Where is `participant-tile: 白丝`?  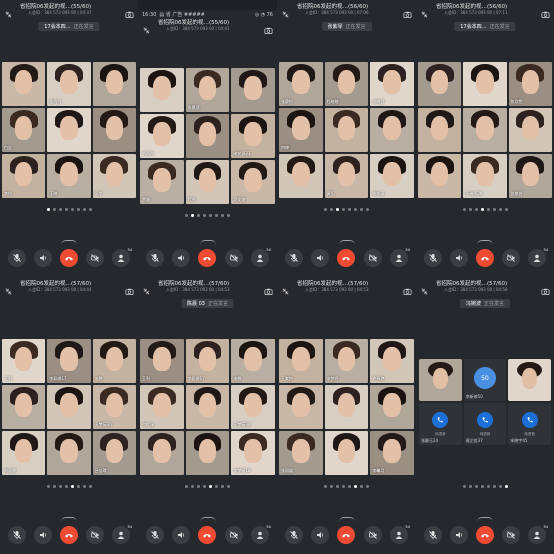 participant-tile: 白丝 is located at coordinates (24, 130).